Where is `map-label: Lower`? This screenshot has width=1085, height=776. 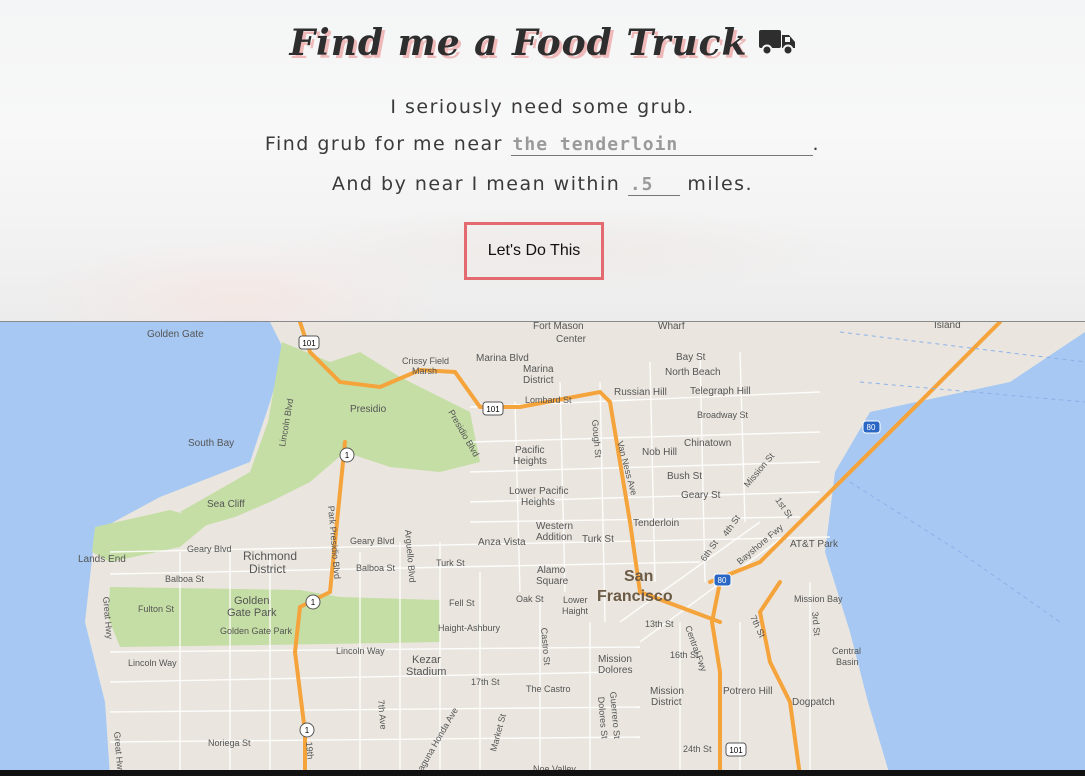
map-label: Lower is located at coordinates (575, 600).